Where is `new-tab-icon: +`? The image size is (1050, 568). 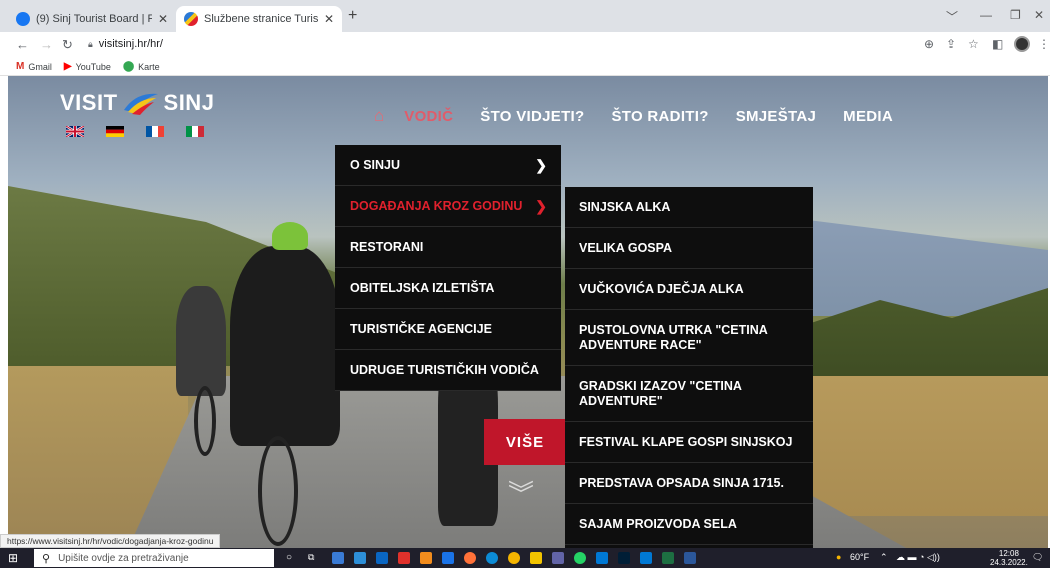 new-tab-icon: + is located at coordinates (352, 16).